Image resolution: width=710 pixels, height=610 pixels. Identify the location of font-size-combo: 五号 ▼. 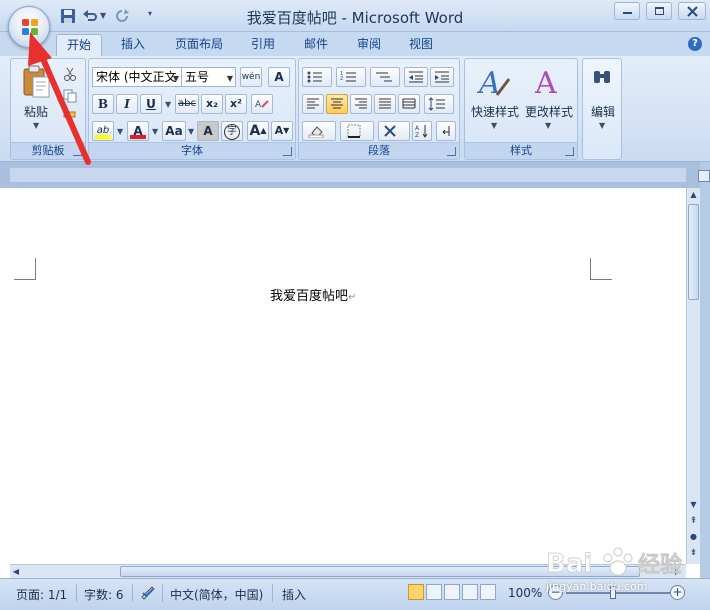
(208, 77).